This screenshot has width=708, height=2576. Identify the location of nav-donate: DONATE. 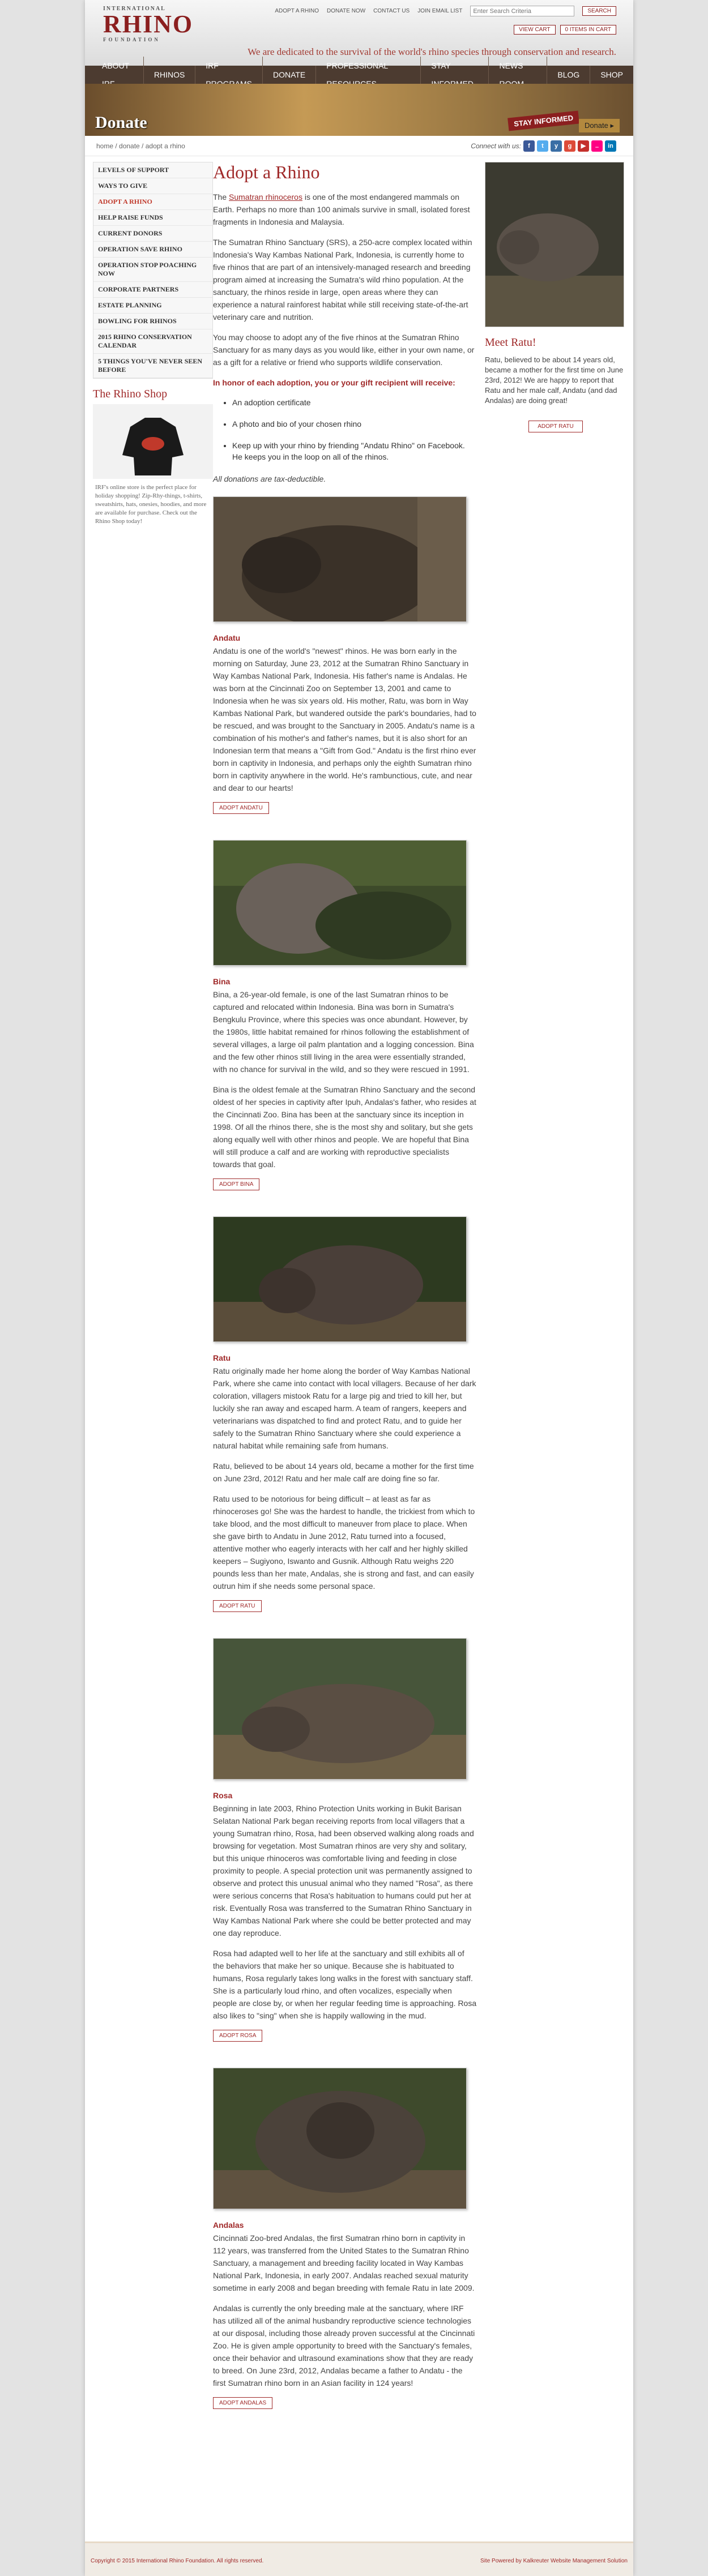
(290, 75).